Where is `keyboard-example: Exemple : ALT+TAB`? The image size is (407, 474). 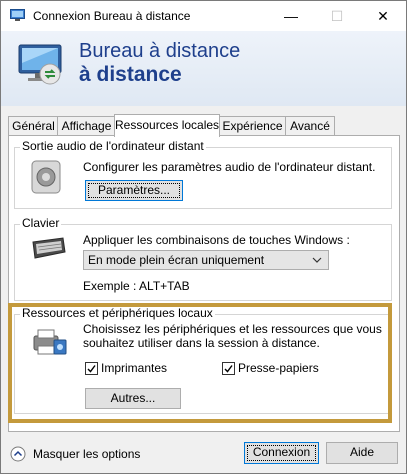
keyboard-example: Exemple : ALT+TAB is located at coordinates (136, 286).